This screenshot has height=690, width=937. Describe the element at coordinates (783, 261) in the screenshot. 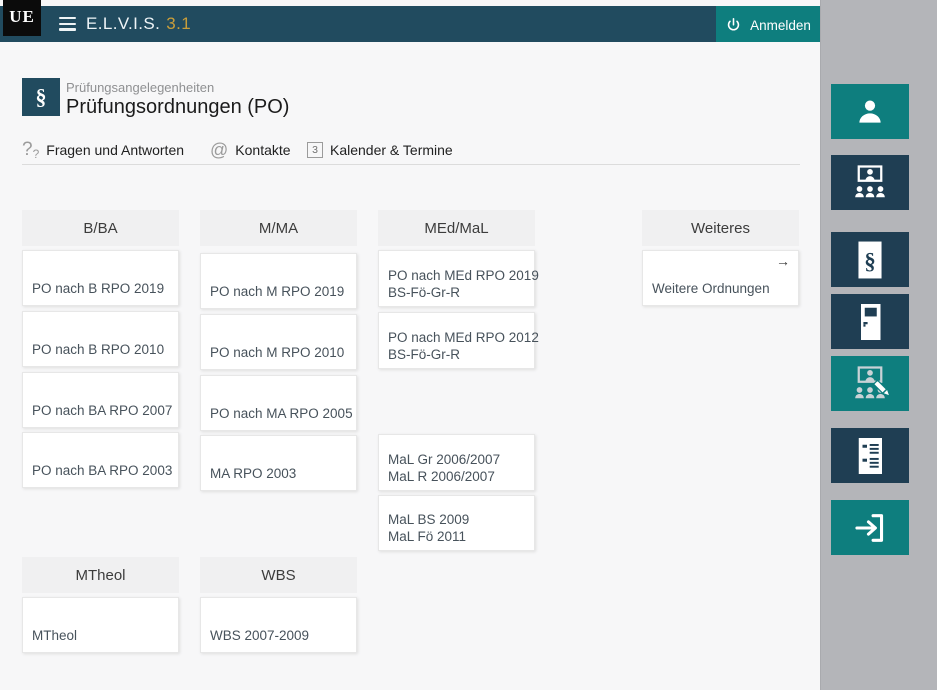

I see `arrow-icon: →` at that location.